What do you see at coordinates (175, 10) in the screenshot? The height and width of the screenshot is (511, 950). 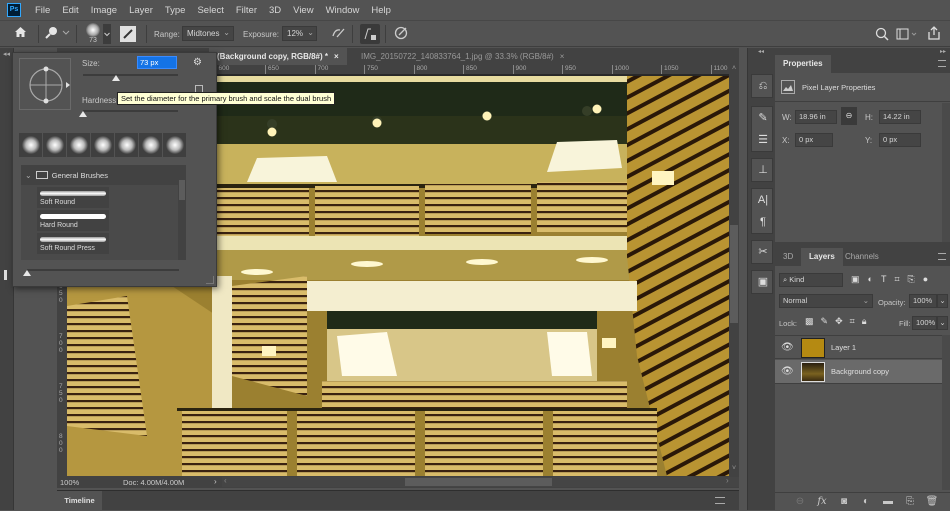 I see `menu-type: Type` at bounding box center [175, 10].